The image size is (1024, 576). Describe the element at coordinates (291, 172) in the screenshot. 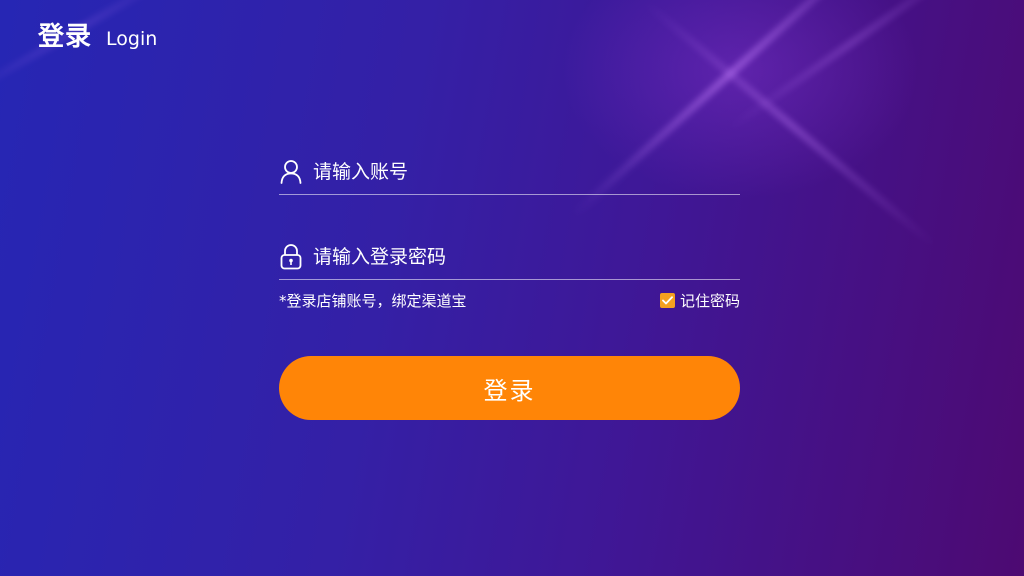

I see `user-icon` at that location.